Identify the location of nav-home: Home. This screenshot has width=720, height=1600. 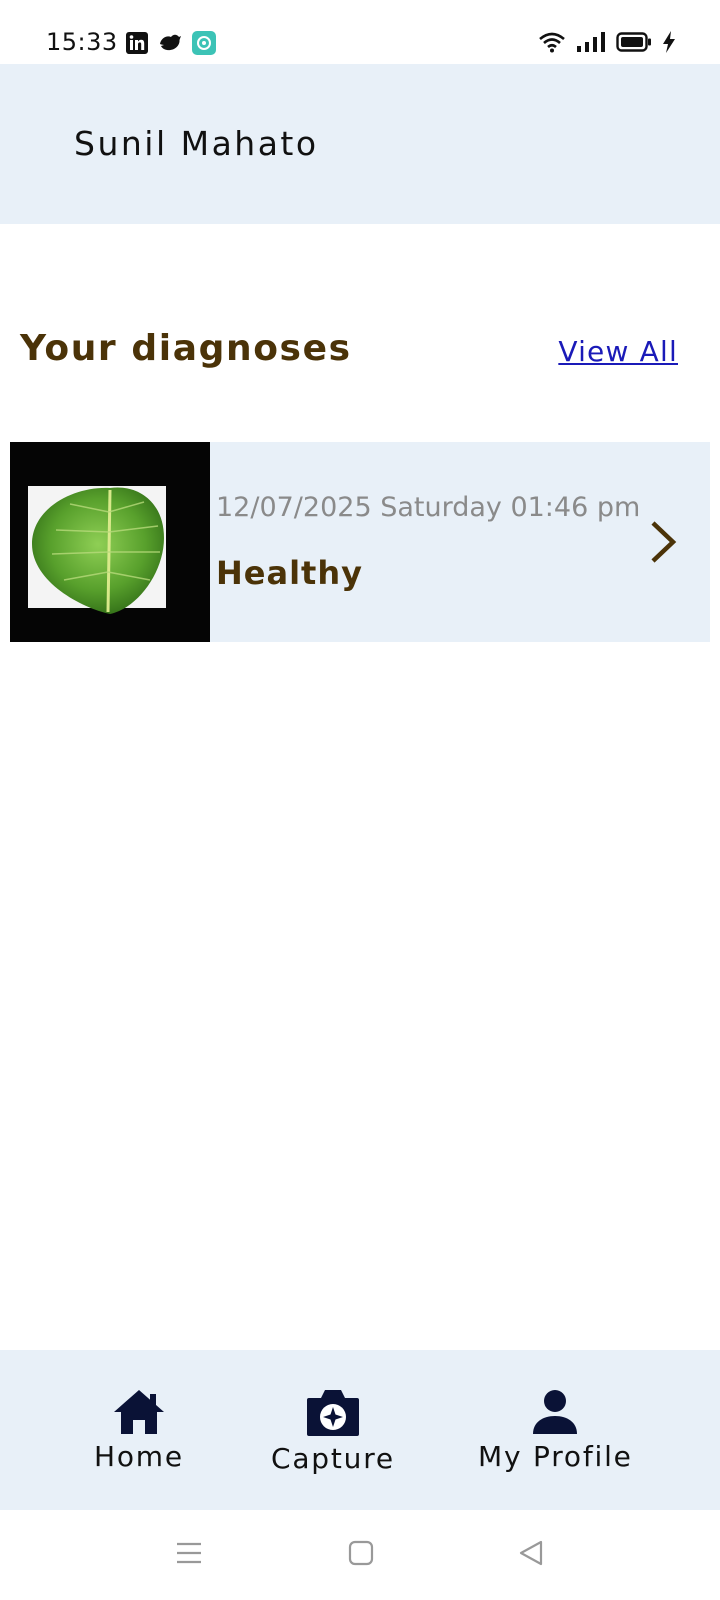
(139, 1430).